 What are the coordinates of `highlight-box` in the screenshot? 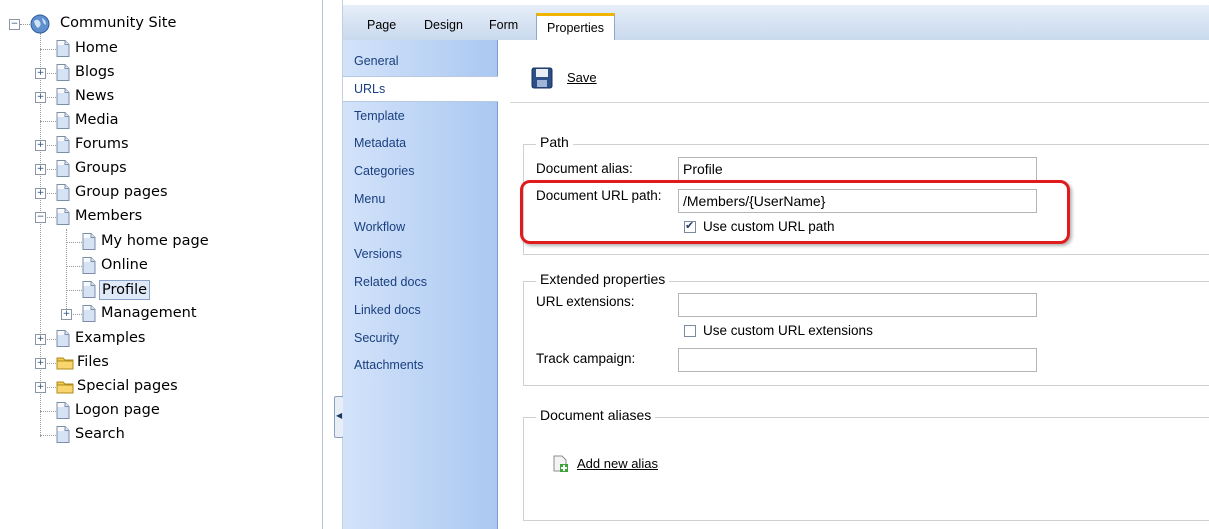 It's located at (795, 212).